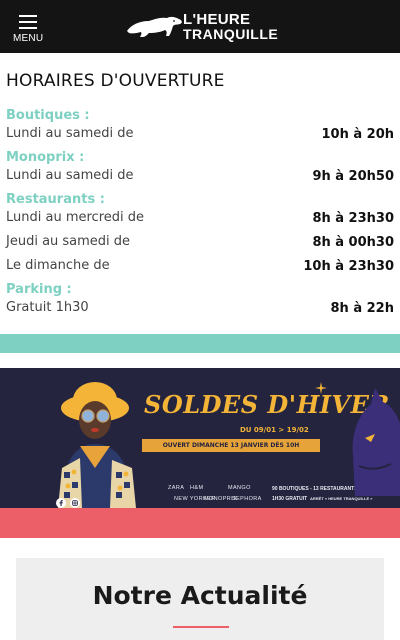 The width and height of the screenshot is (400, 640). Describe the element at coordinates (357, 134) in the screenshot. I see `hours-row-time: 10h à 20h` at that location.